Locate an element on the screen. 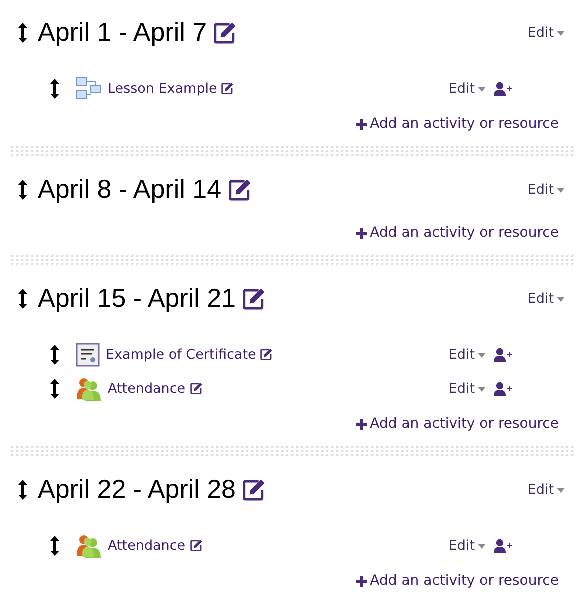  section-title: April 22 - April 28 is located at coordinates (137, 490).